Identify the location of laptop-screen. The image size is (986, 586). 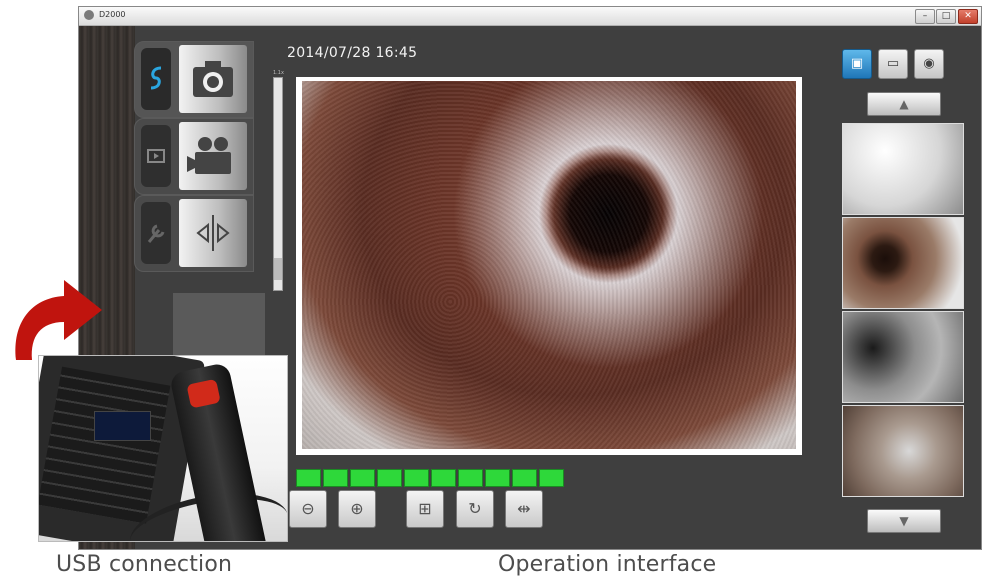
(122, 426).